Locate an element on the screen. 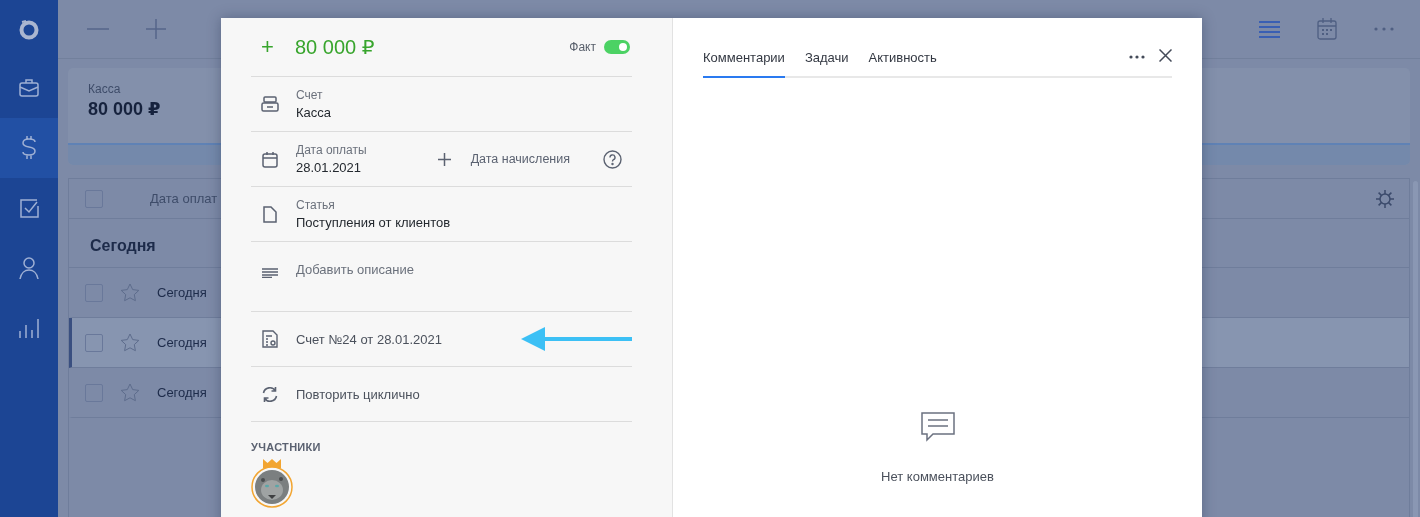  sign: + is located at coordinates (268, 47).